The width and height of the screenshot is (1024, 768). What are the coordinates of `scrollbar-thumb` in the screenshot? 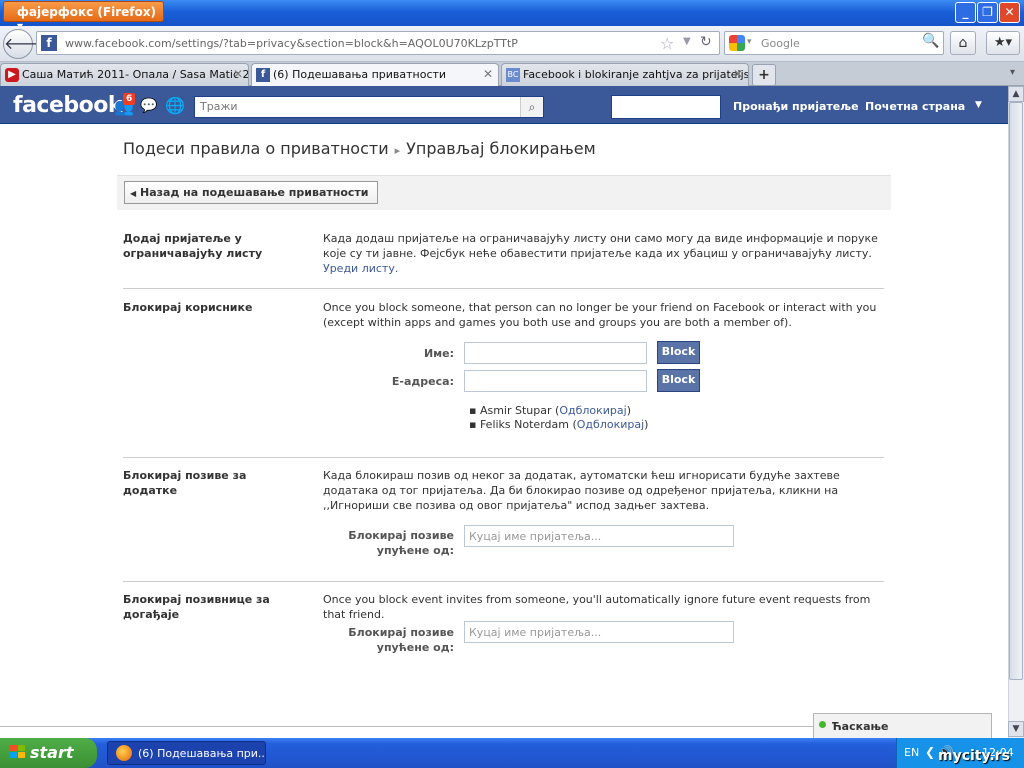 It's located at (1016, 391).